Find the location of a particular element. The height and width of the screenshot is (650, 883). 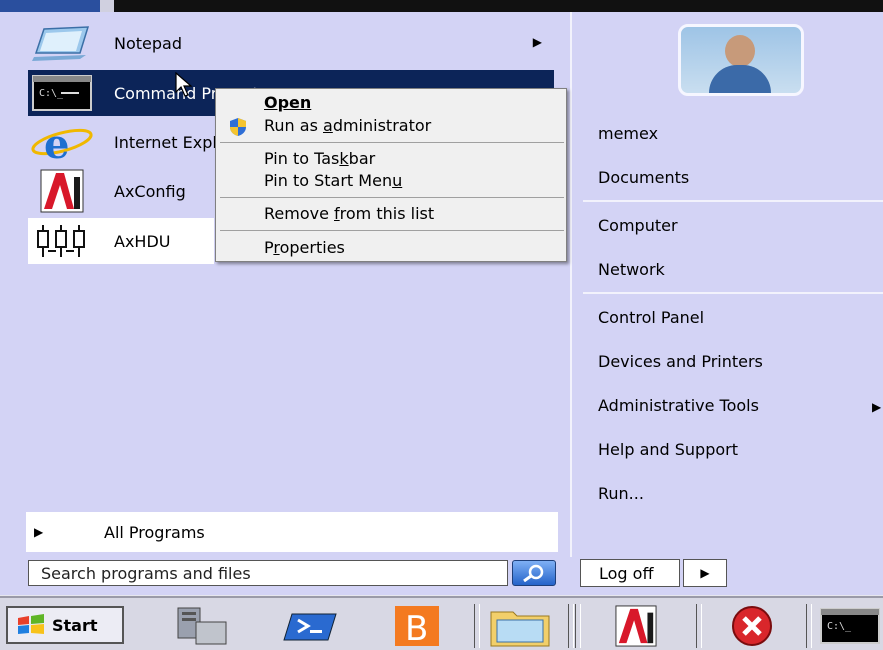

top-bar is located at coordinates (441, 6).